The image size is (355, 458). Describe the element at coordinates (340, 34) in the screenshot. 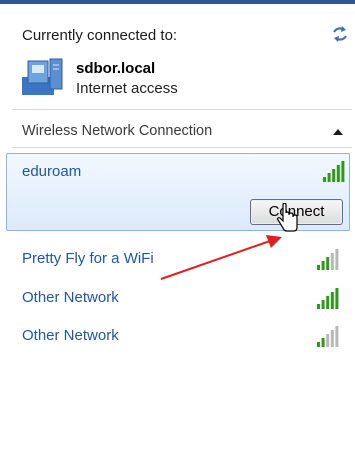

I see `refresh-icon` at that location.